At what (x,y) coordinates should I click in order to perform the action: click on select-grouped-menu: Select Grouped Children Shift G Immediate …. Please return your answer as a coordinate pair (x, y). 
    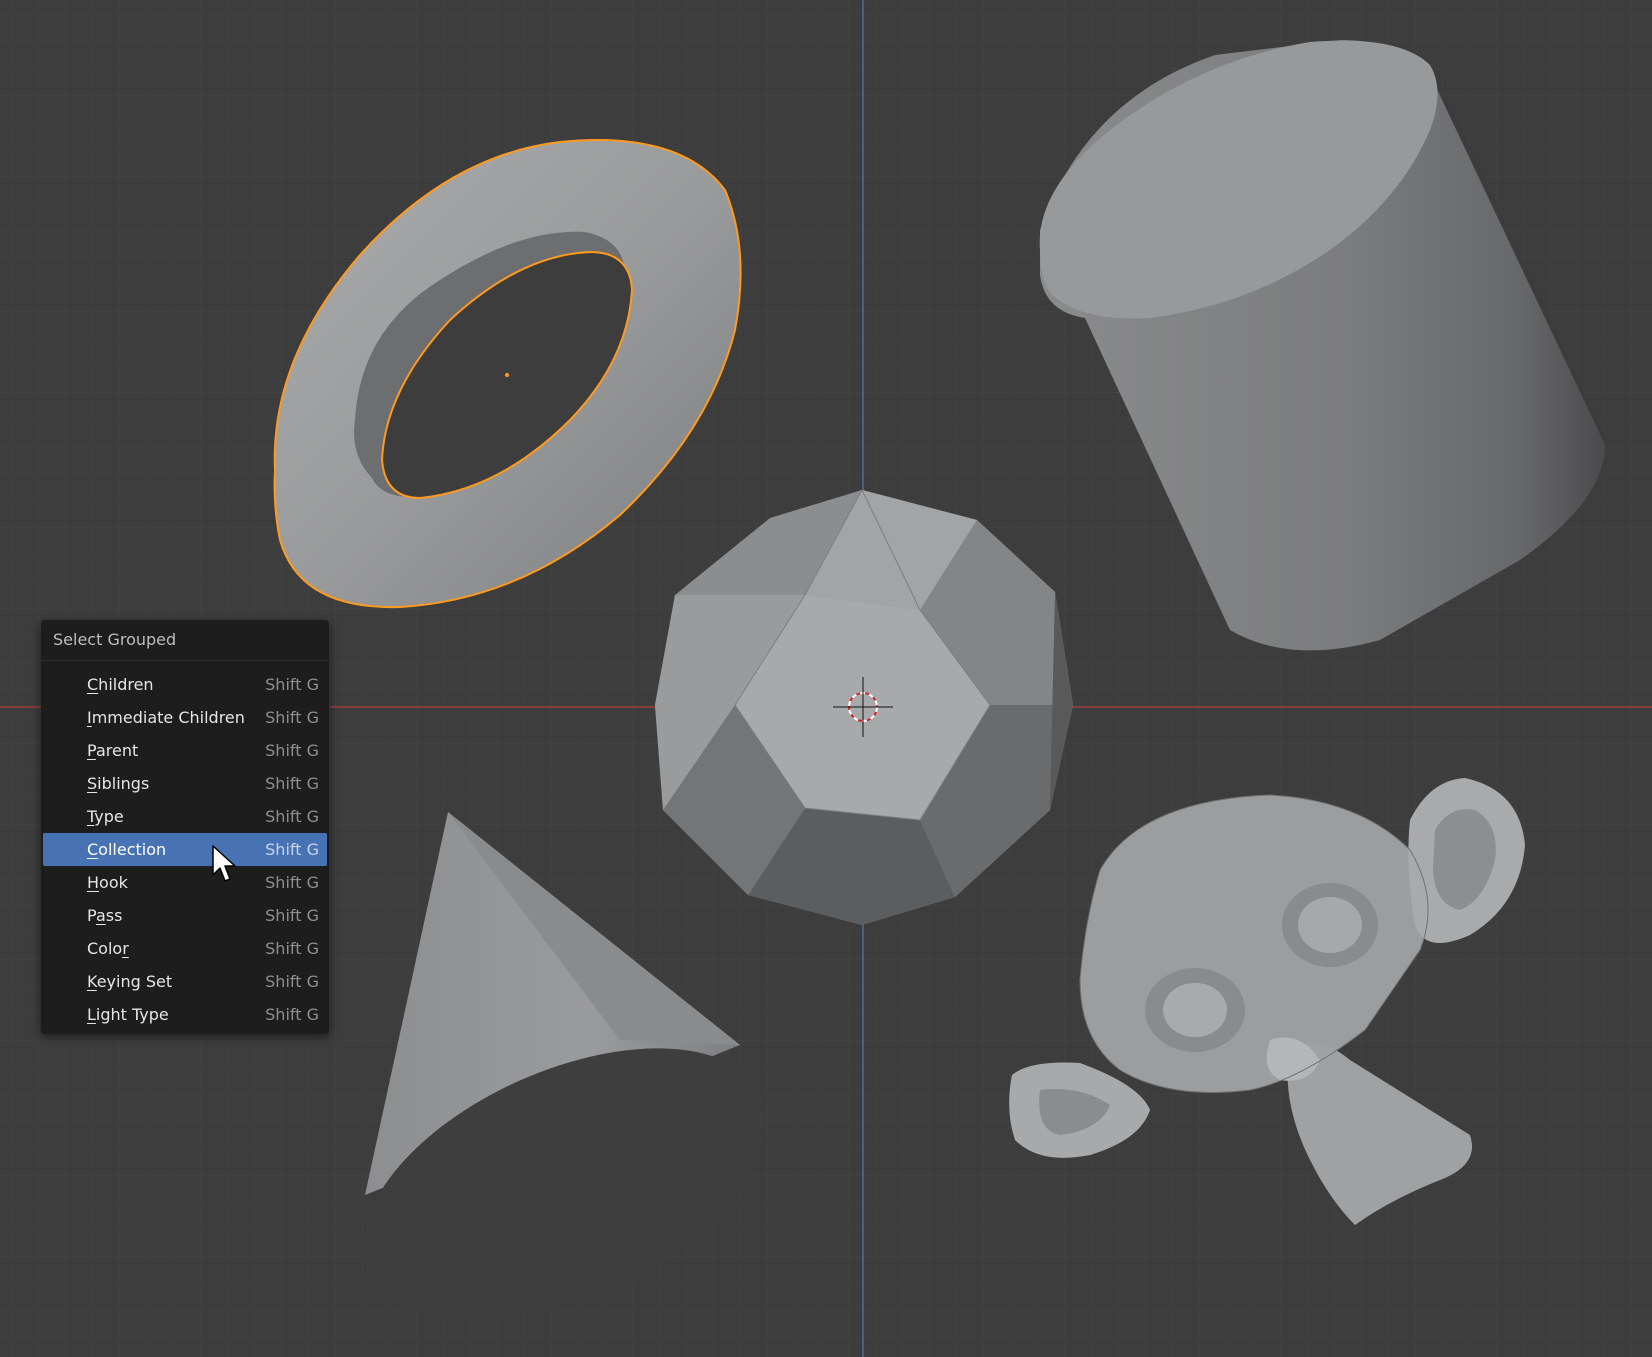
    Looking at the image, I should click on (185, 827).